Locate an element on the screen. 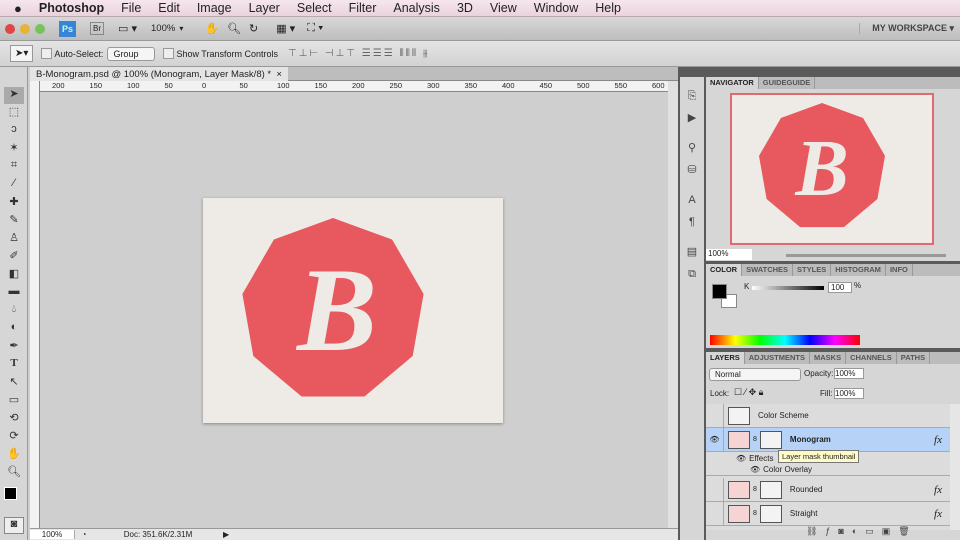 The height and width of the screenshot is (540, 960). vertical-scrollbar is located at coordinates (673, 304).